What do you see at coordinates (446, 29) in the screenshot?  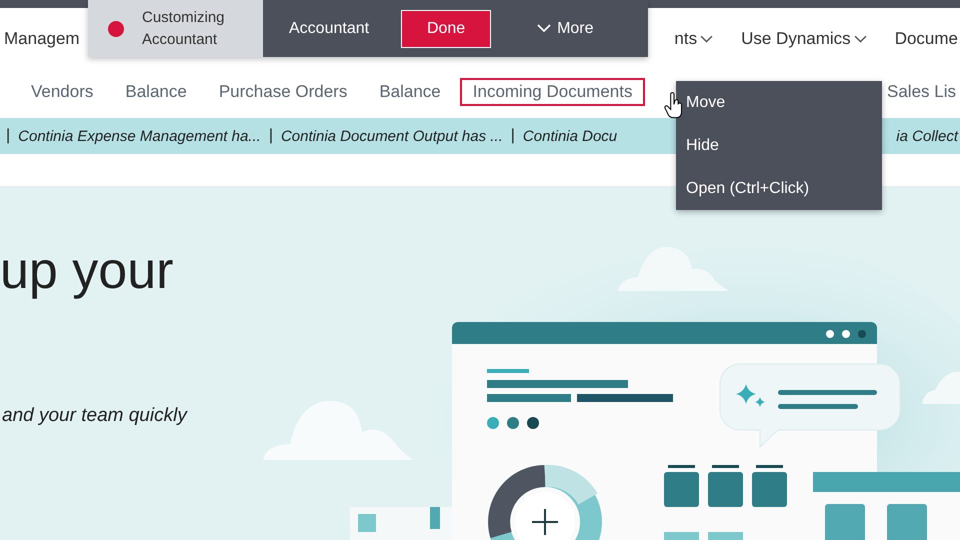 I see `done-button: Done` at bounding box center [446, 29].